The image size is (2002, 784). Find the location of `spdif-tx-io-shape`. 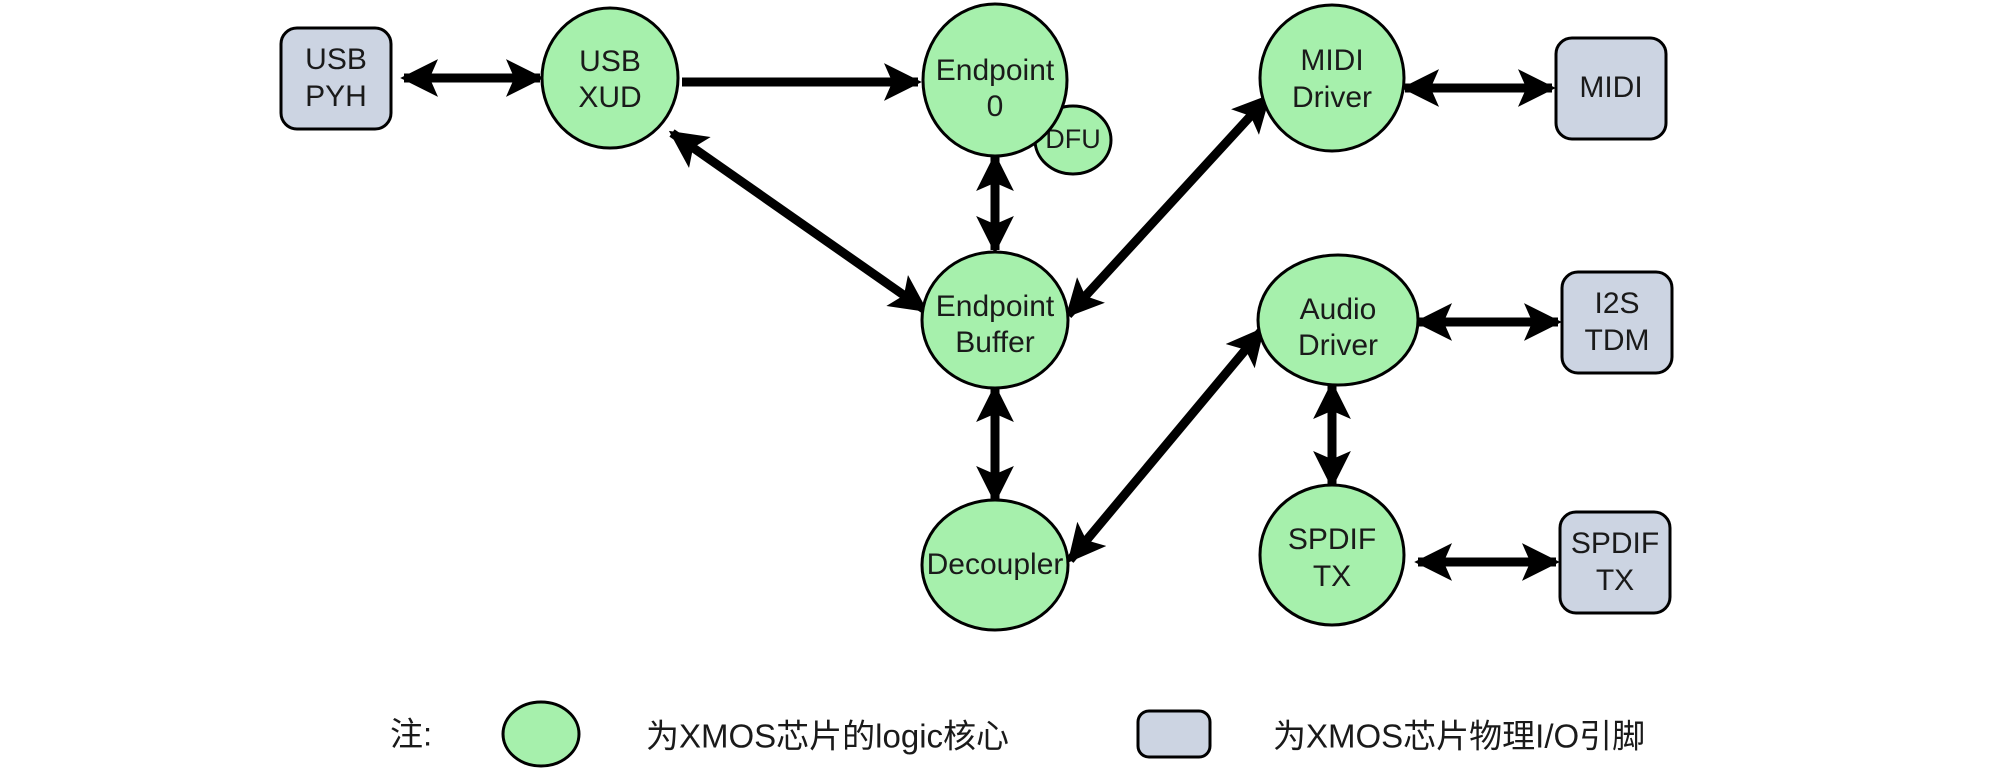

spdif-tx-io-shape is located at coordinates (1615, 562).